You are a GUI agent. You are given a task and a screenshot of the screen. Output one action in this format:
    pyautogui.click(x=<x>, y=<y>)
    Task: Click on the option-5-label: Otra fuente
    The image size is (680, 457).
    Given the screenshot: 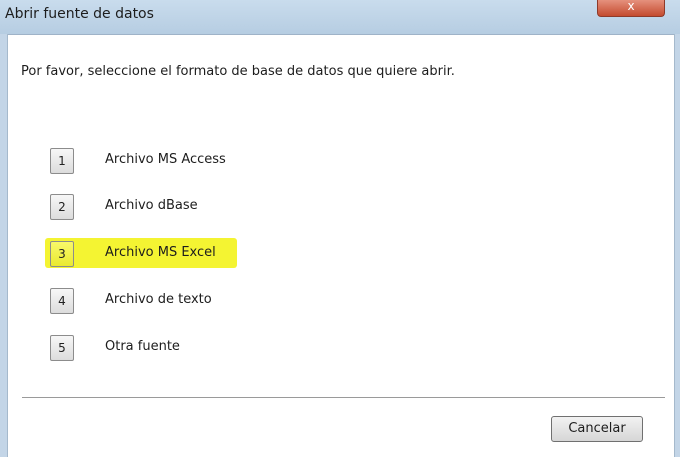 What is the action you would take?
    pyautogui.click(x=142, y=346)
    